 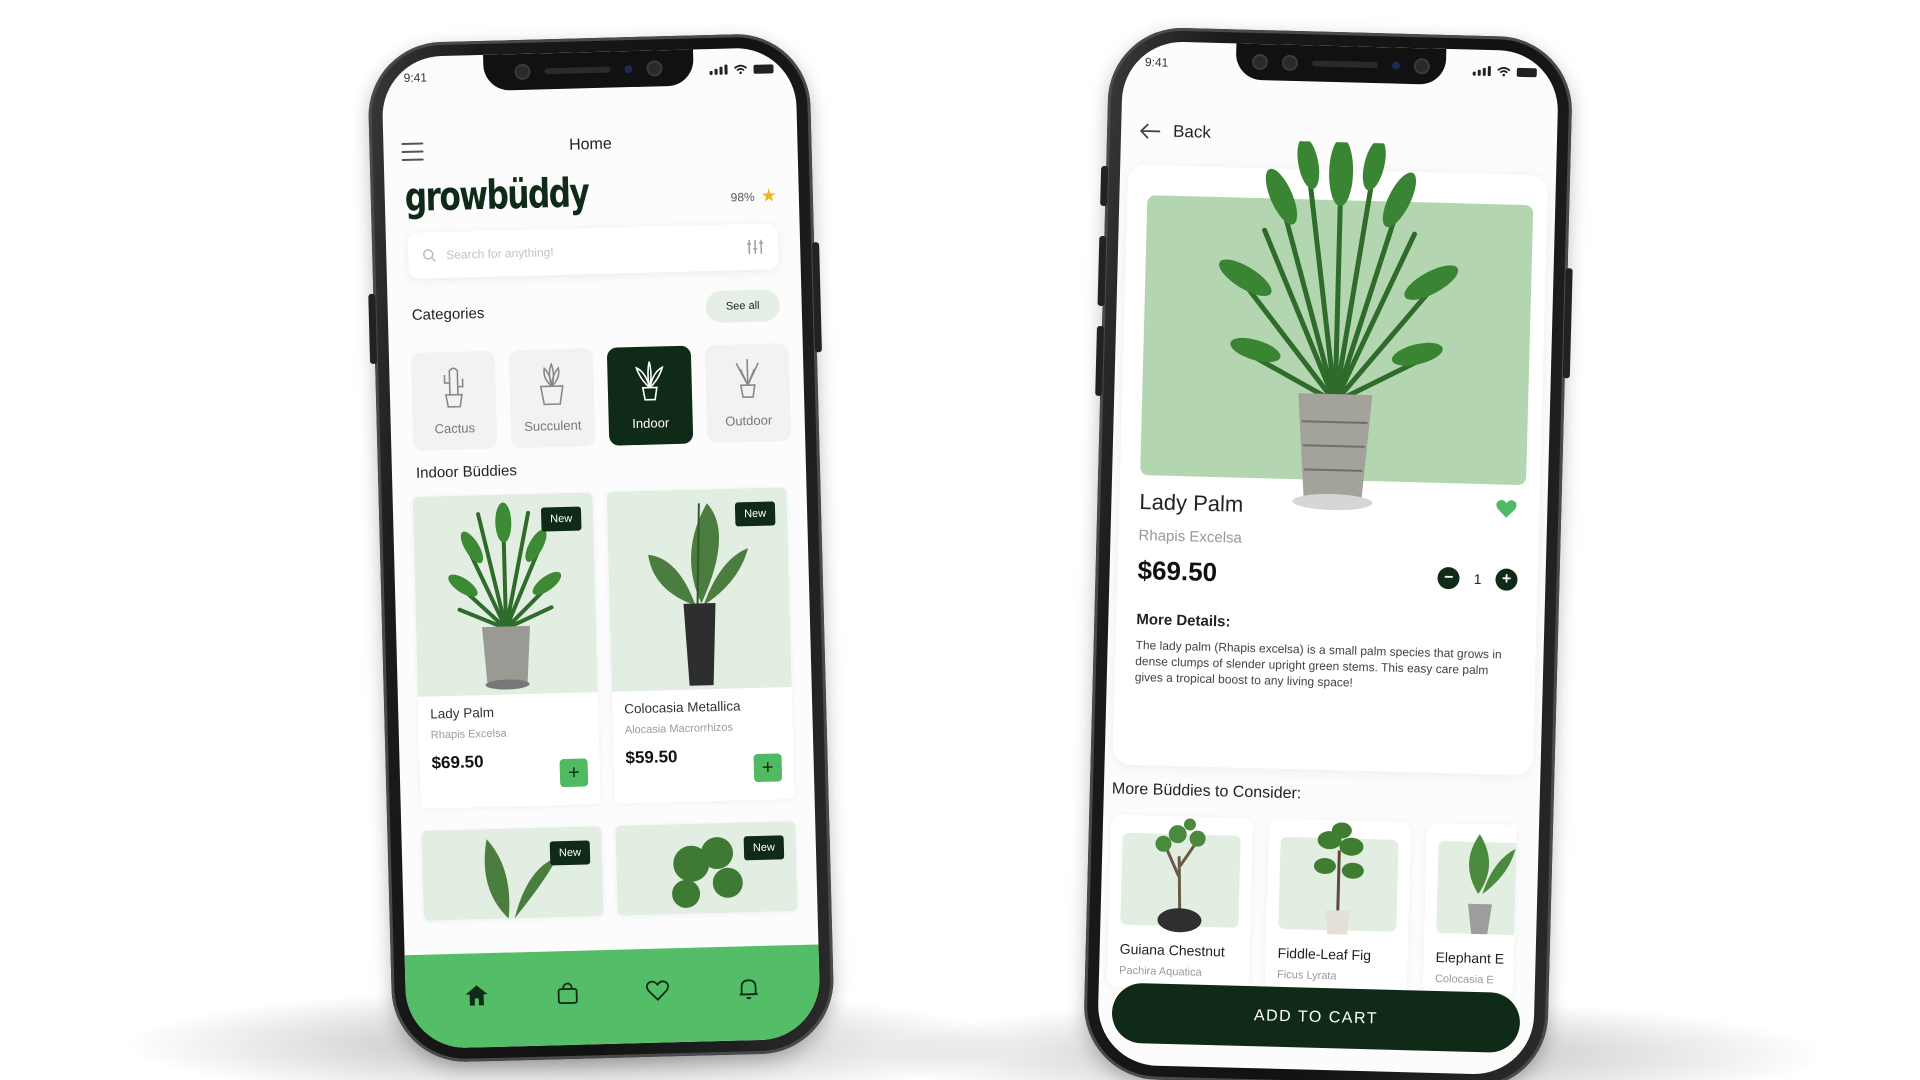 What do you see at coordinates (590, 144) in the screenshot?
I see `page-title: Home` at bounding box center [590, 144].